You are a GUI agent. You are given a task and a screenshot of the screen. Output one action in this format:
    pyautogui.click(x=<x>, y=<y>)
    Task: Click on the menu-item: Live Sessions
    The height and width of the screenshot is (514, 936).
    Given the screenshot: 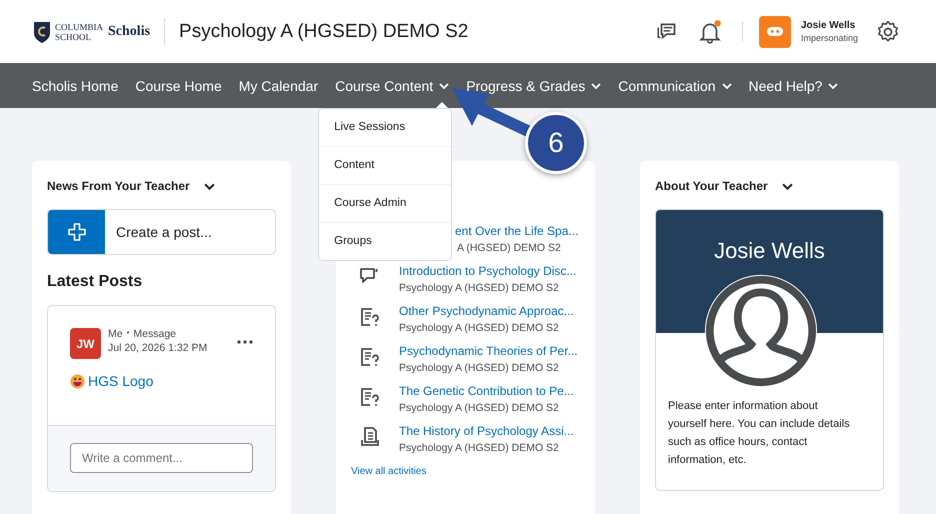 What is the action you would take?
    pyautogui.click(x=385, y=127)
    